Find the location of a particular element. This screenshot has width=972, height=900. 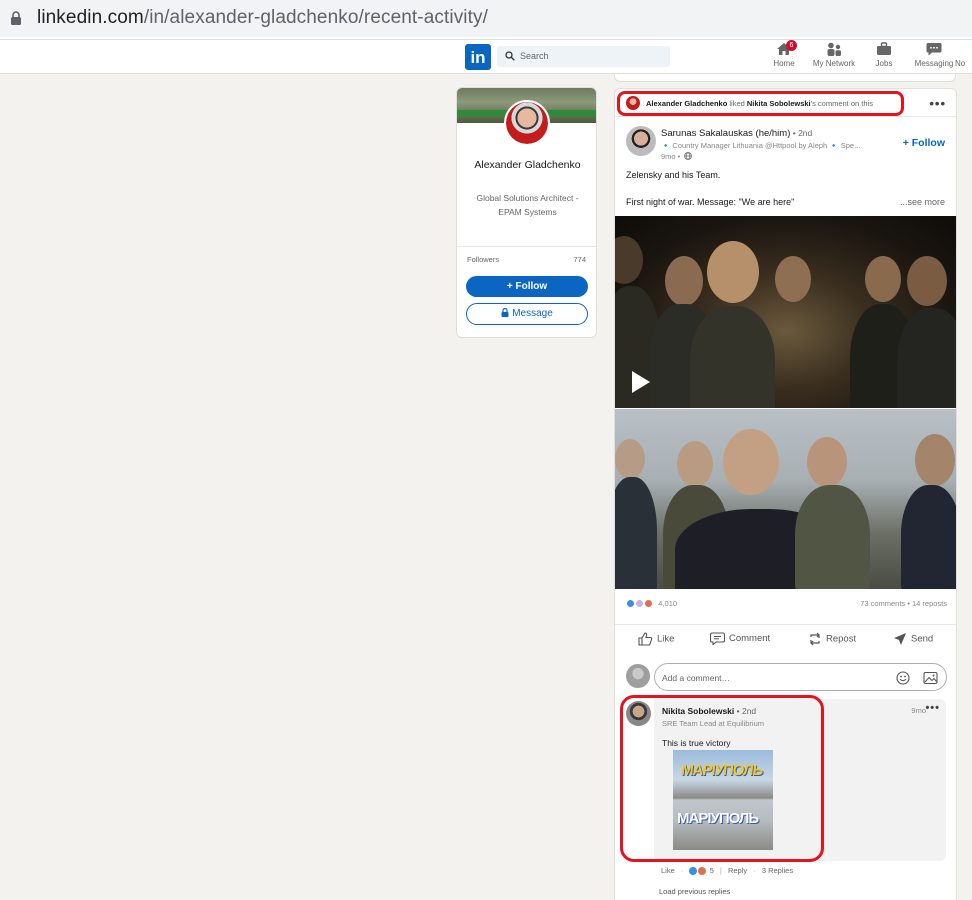

nav-jobs: Jobs is located at coordinates (884, 55).